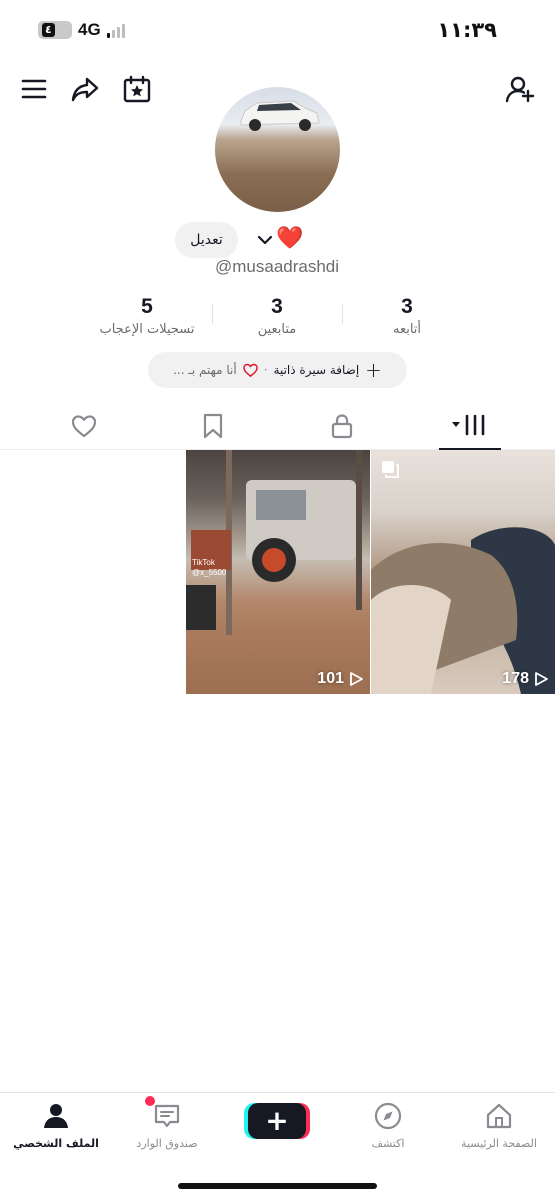 This screenshot has width=555, height=1200. What do you see at coordinates (89, 29) in the screenshot?
I see `network-type: 4G` at bounding box center [89, 29].